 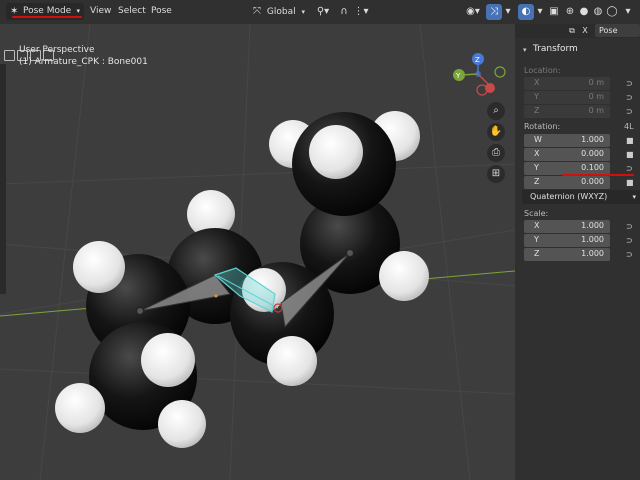 What do you see at coordinates (598, 12) in the screenshot?
I see `material-shading-icon: ◍` at bounding box center [598, 12].